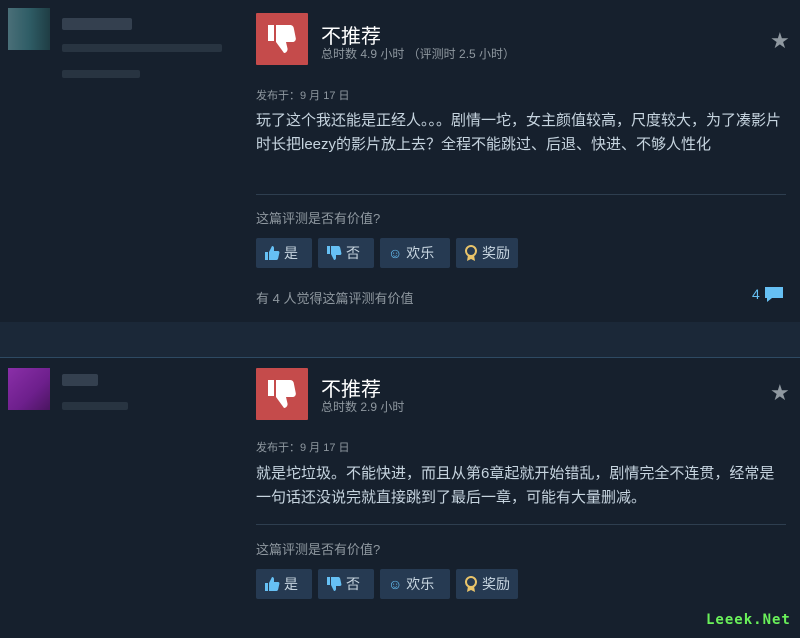 Image resolution: width=800 pixels, height=638 pixels. What do you see at coordinates (748, 620) in the screenshot?
I see `watermark: Leeek.Net` at bounding box center [748, 620].